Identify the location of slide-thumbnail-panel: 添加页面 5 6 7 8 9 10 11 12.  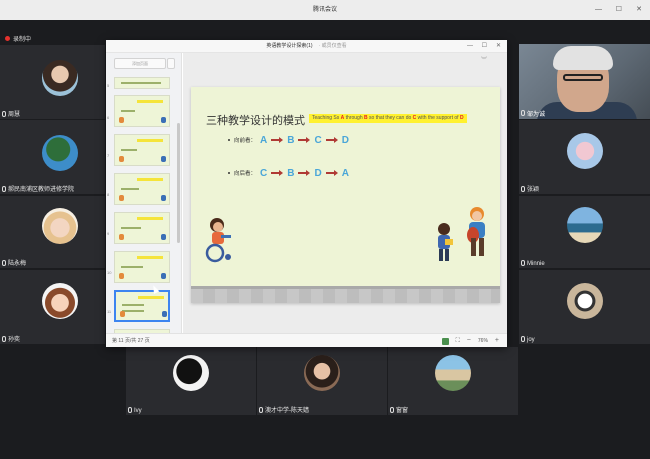
(144, 193).